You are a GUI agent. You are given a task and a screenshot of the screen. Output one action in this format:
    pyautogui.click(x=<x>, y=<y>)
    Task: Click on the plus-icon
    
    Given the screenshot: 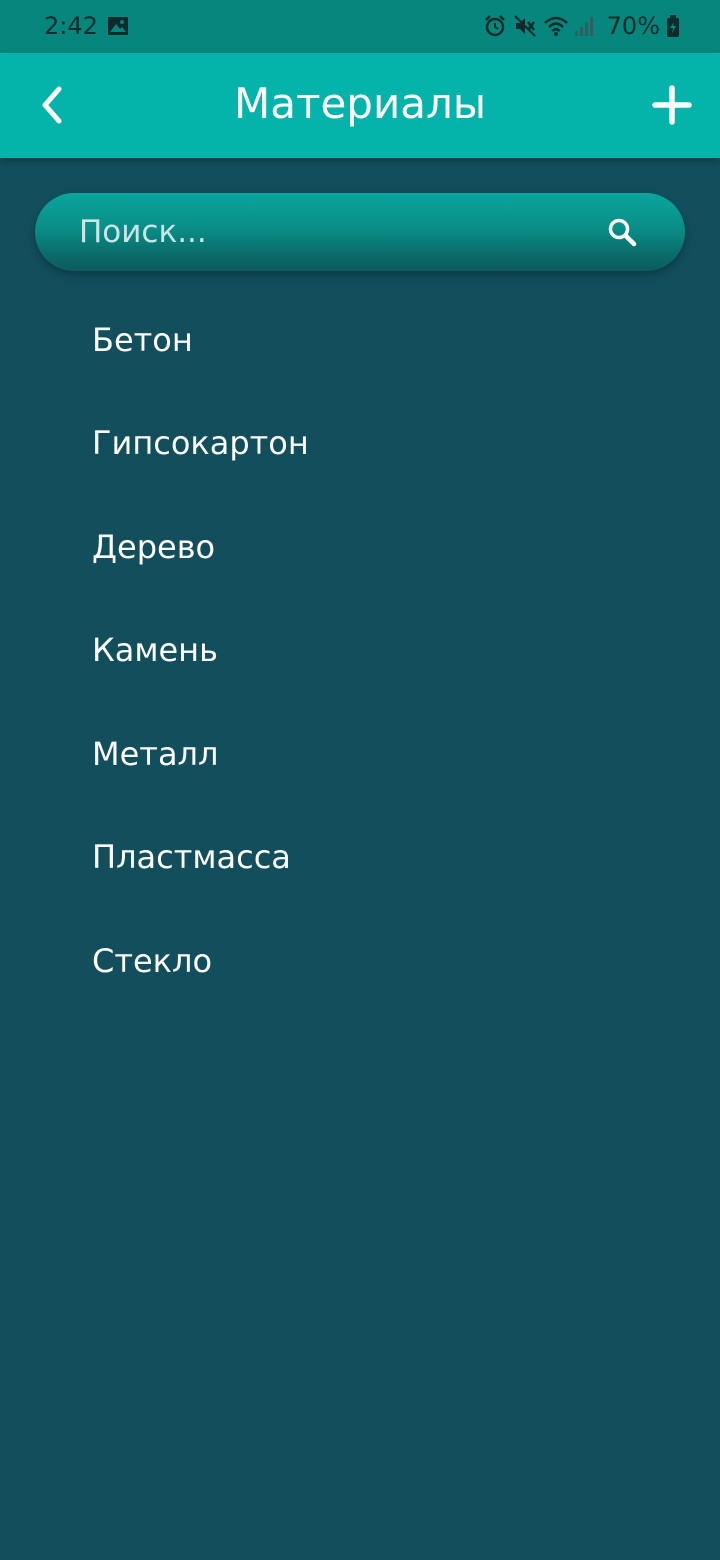 What is the action you would take?
    pyautogui.click(x=672, y=105)
    